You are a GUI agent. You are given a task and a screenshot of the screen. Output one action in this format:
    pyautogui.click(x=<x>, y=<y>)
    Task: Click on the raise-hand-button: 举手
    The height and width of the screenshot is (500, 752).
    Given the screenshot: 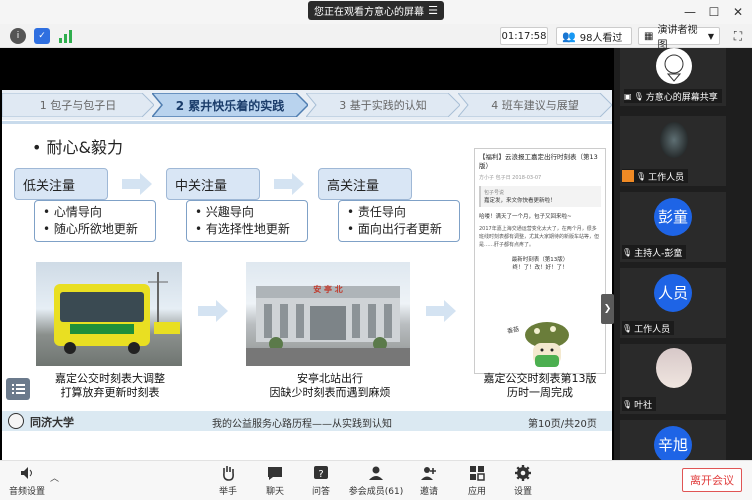 What is the action you would take?
    pyautogui.click(x=228, y=480)
    